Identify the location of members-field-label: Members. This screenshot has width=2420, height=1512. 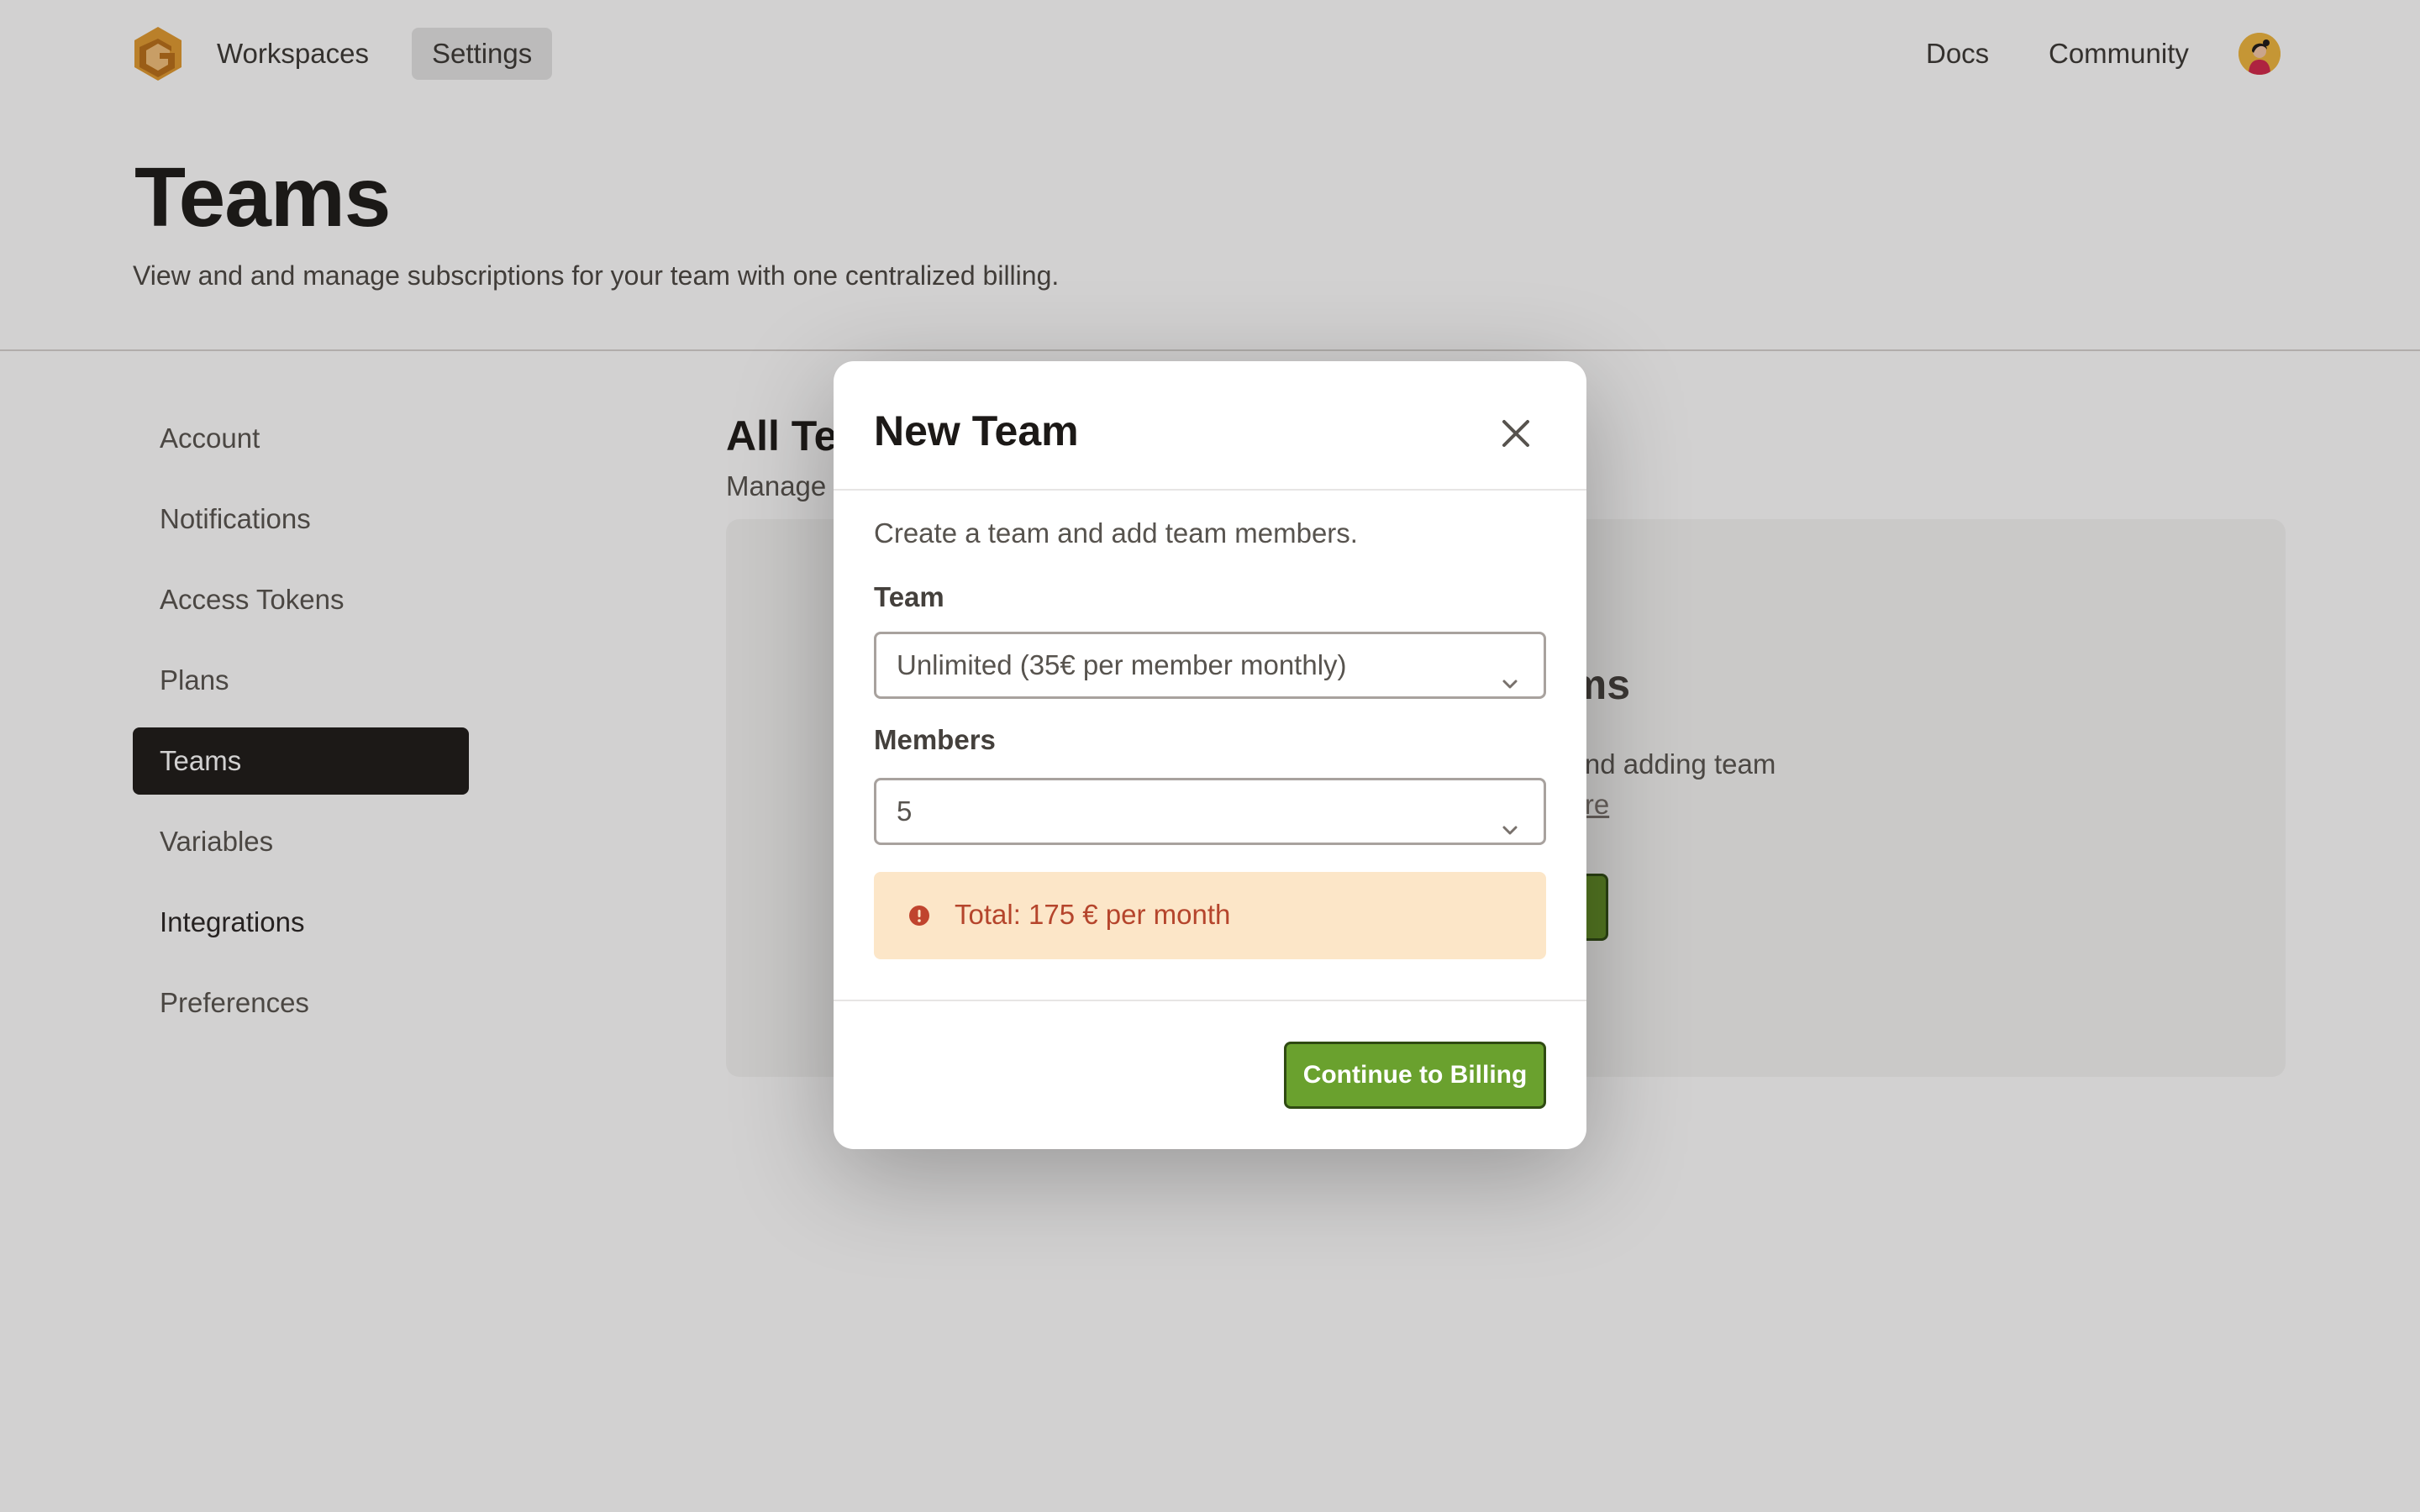
(935, 739).